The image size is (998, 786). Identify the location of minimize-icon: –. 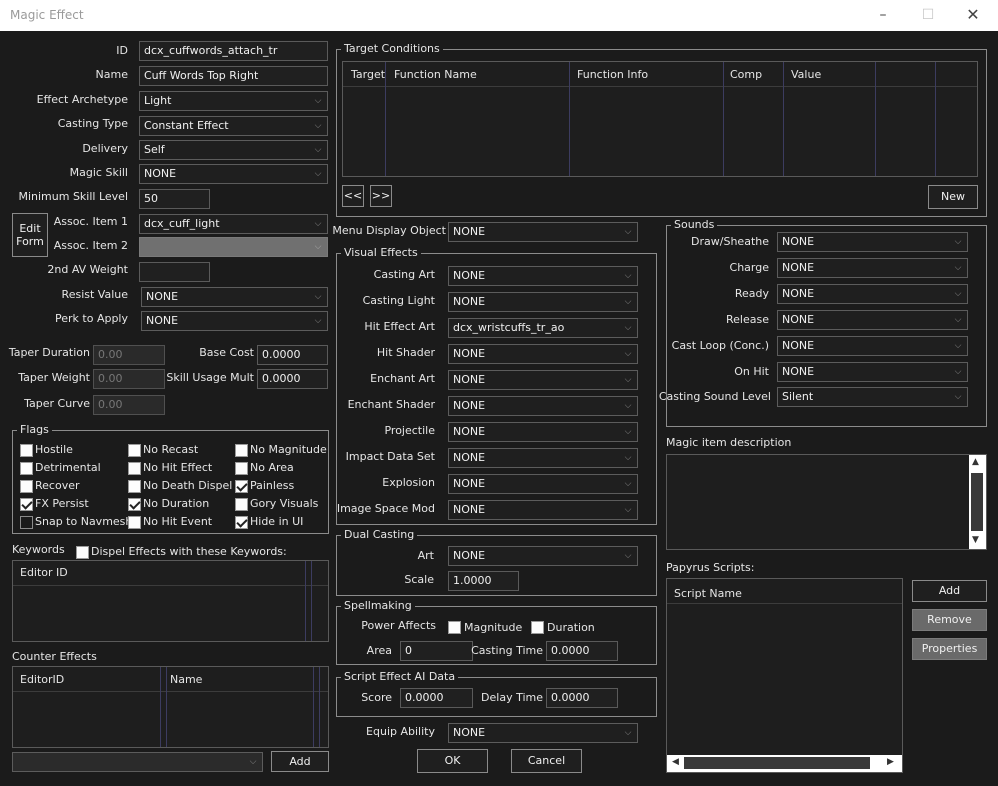
(883, 15).